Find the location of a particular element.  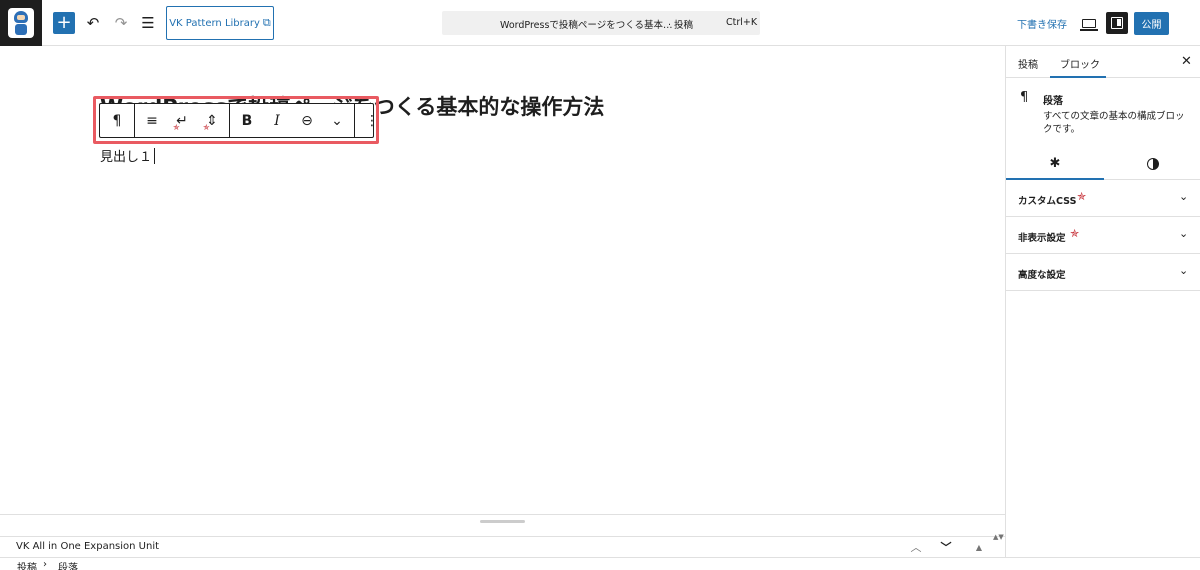

ninja-logo-icon is located at coordinates (21, 23).